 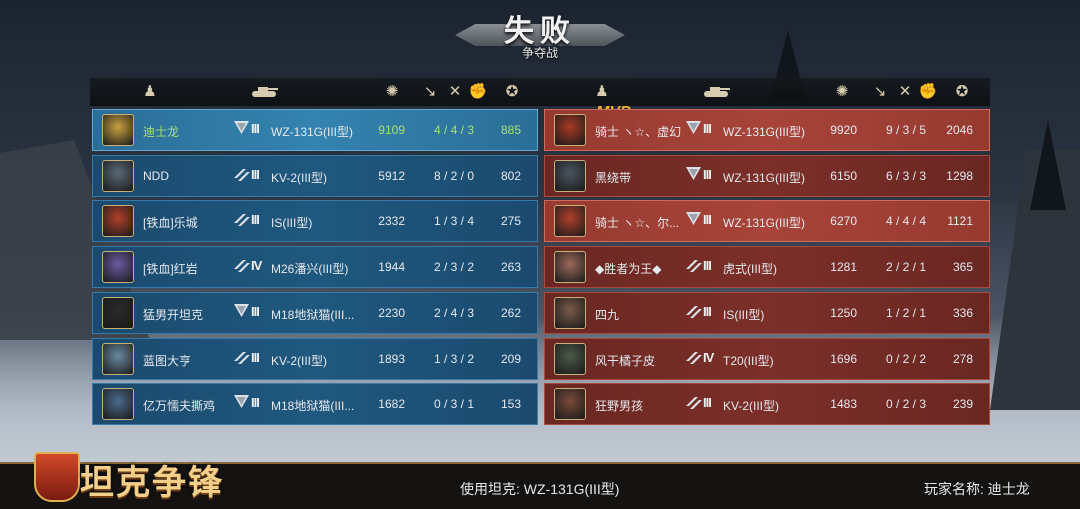 I want to click on points-value: 1121, so click(x=960, y=221).